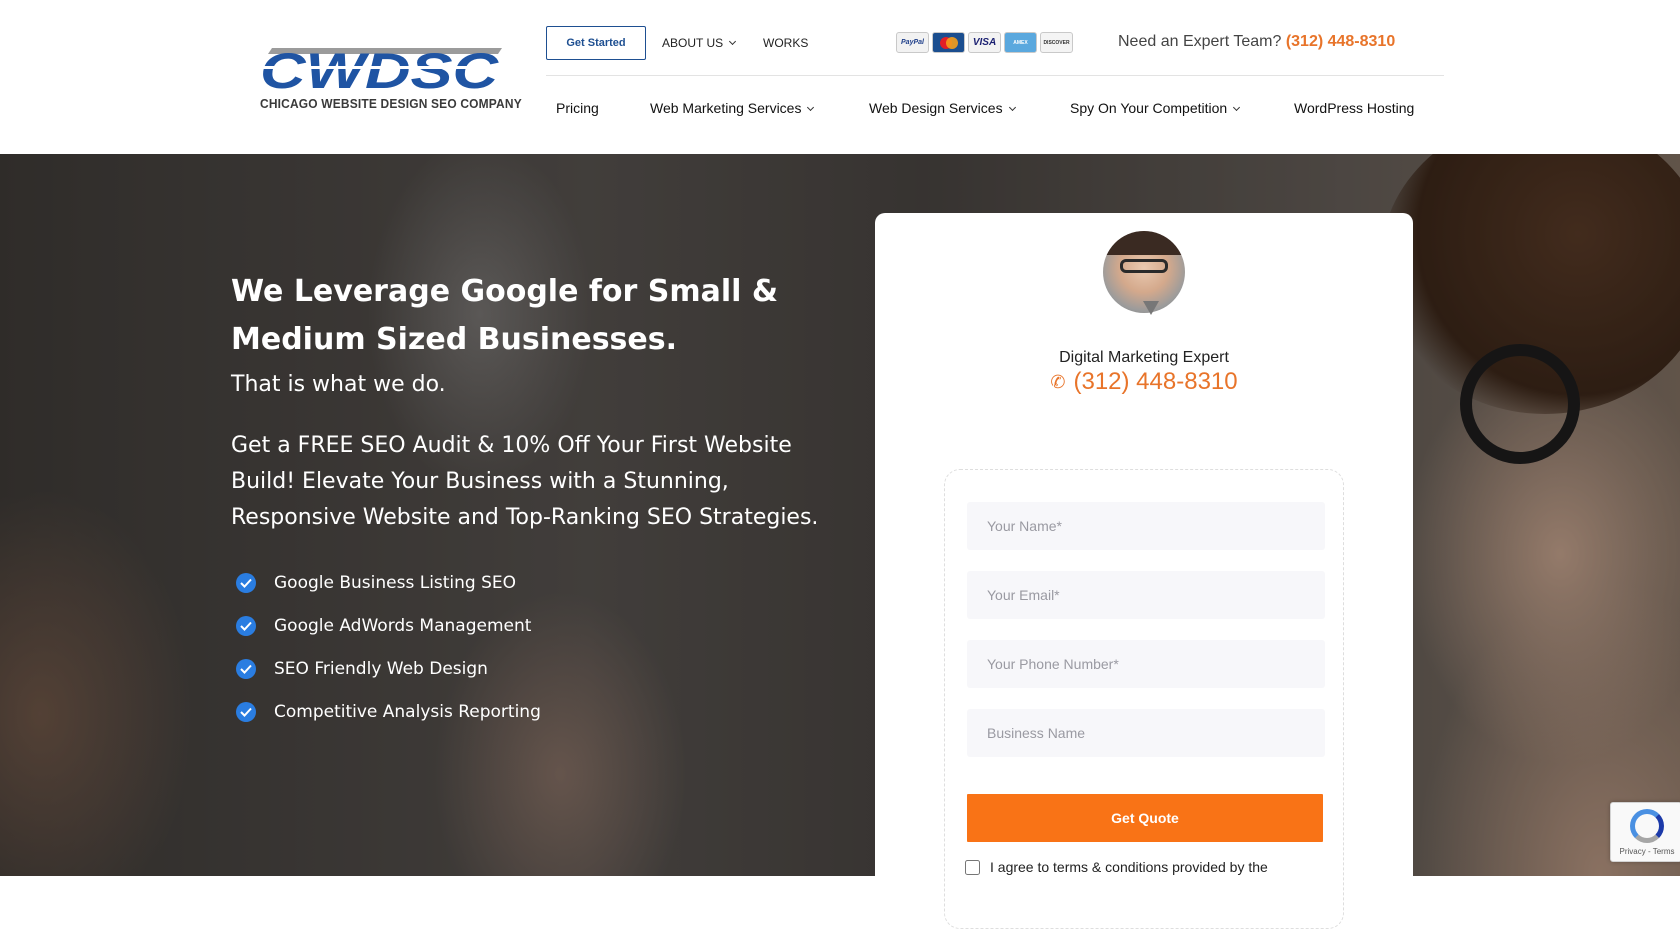 The image size is (1680, 929). I want to click on expert-title: Digital Marketing Expert, so click(1144, 357).